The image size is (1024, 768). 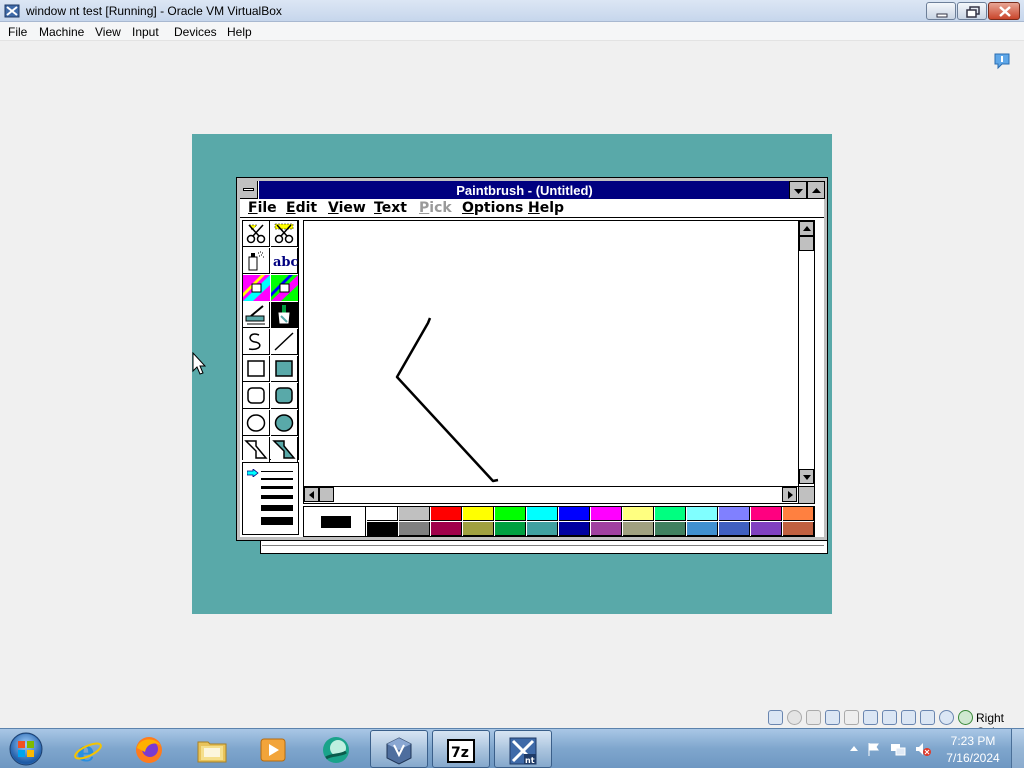 I want to click on scissors-cut-tool, so click(x=284, y=234).